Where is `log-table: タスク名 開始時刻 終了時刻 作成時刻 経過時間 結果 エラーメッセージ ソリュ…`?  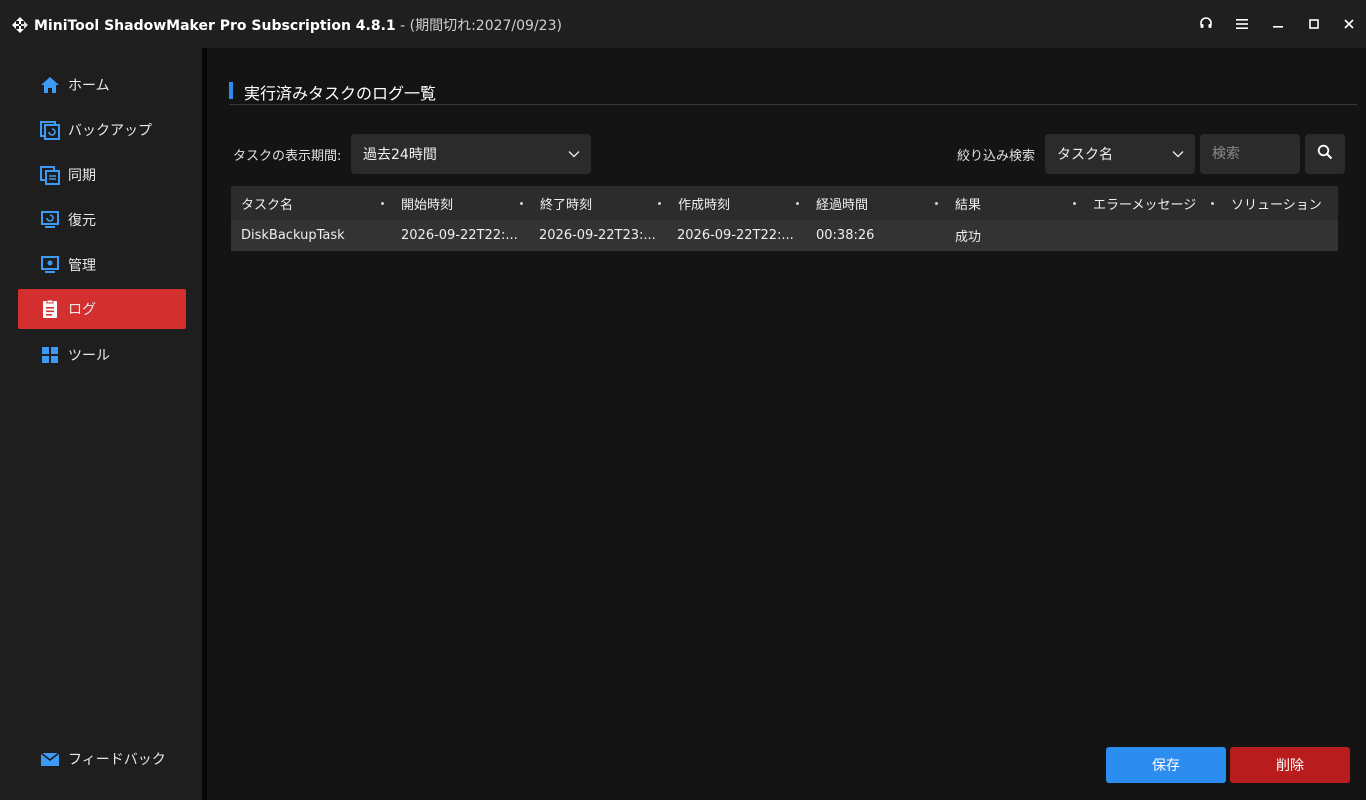
log-table: タスク名 開始時刻 終了時刻 作成時刻 経過時間 結果 エラーメッセージ ソリュ… is located at coordinates (784, 218).